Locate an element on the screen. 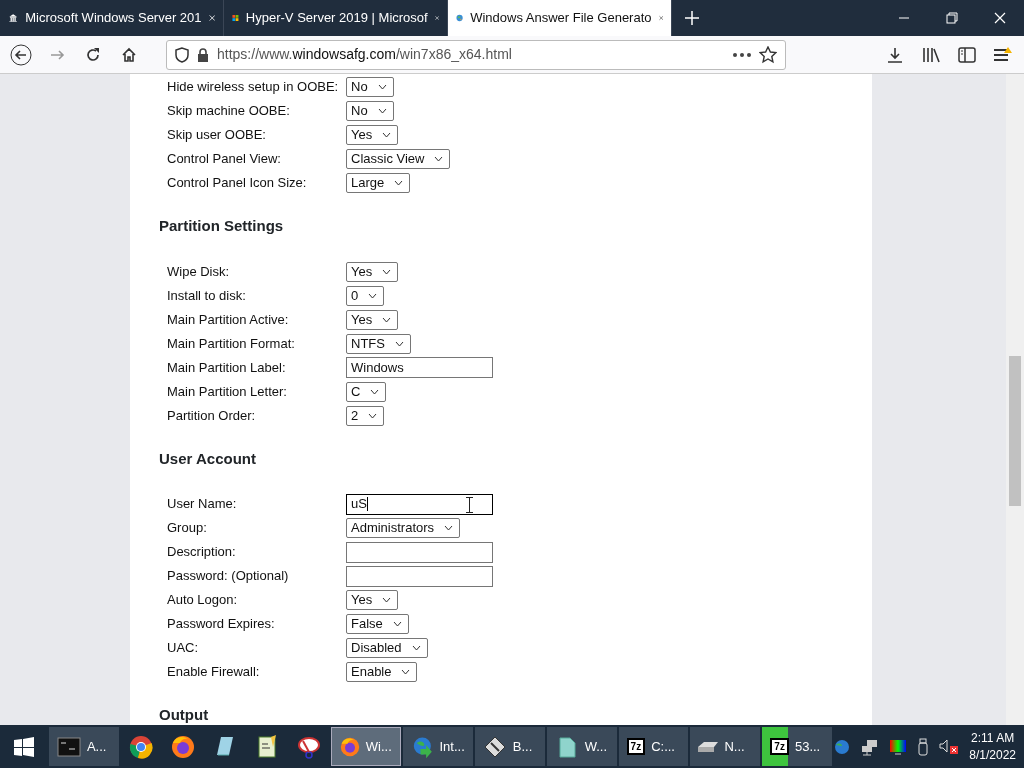 This screenshot has width=1024, height=768. input-field: Windows is located at coordinates (419, 367).